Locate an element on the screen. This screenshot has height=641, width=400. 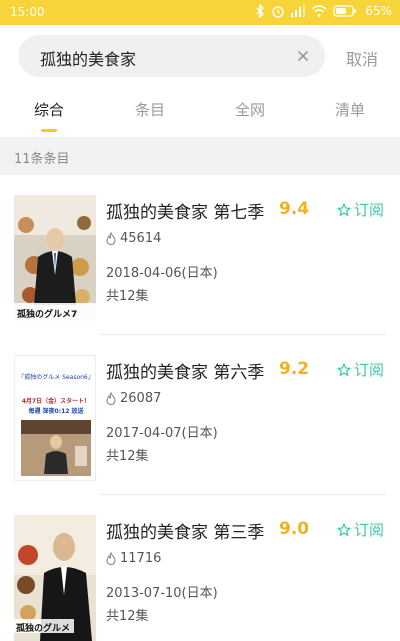
cancel-button: 取消 is located at coordinates (362, 58).